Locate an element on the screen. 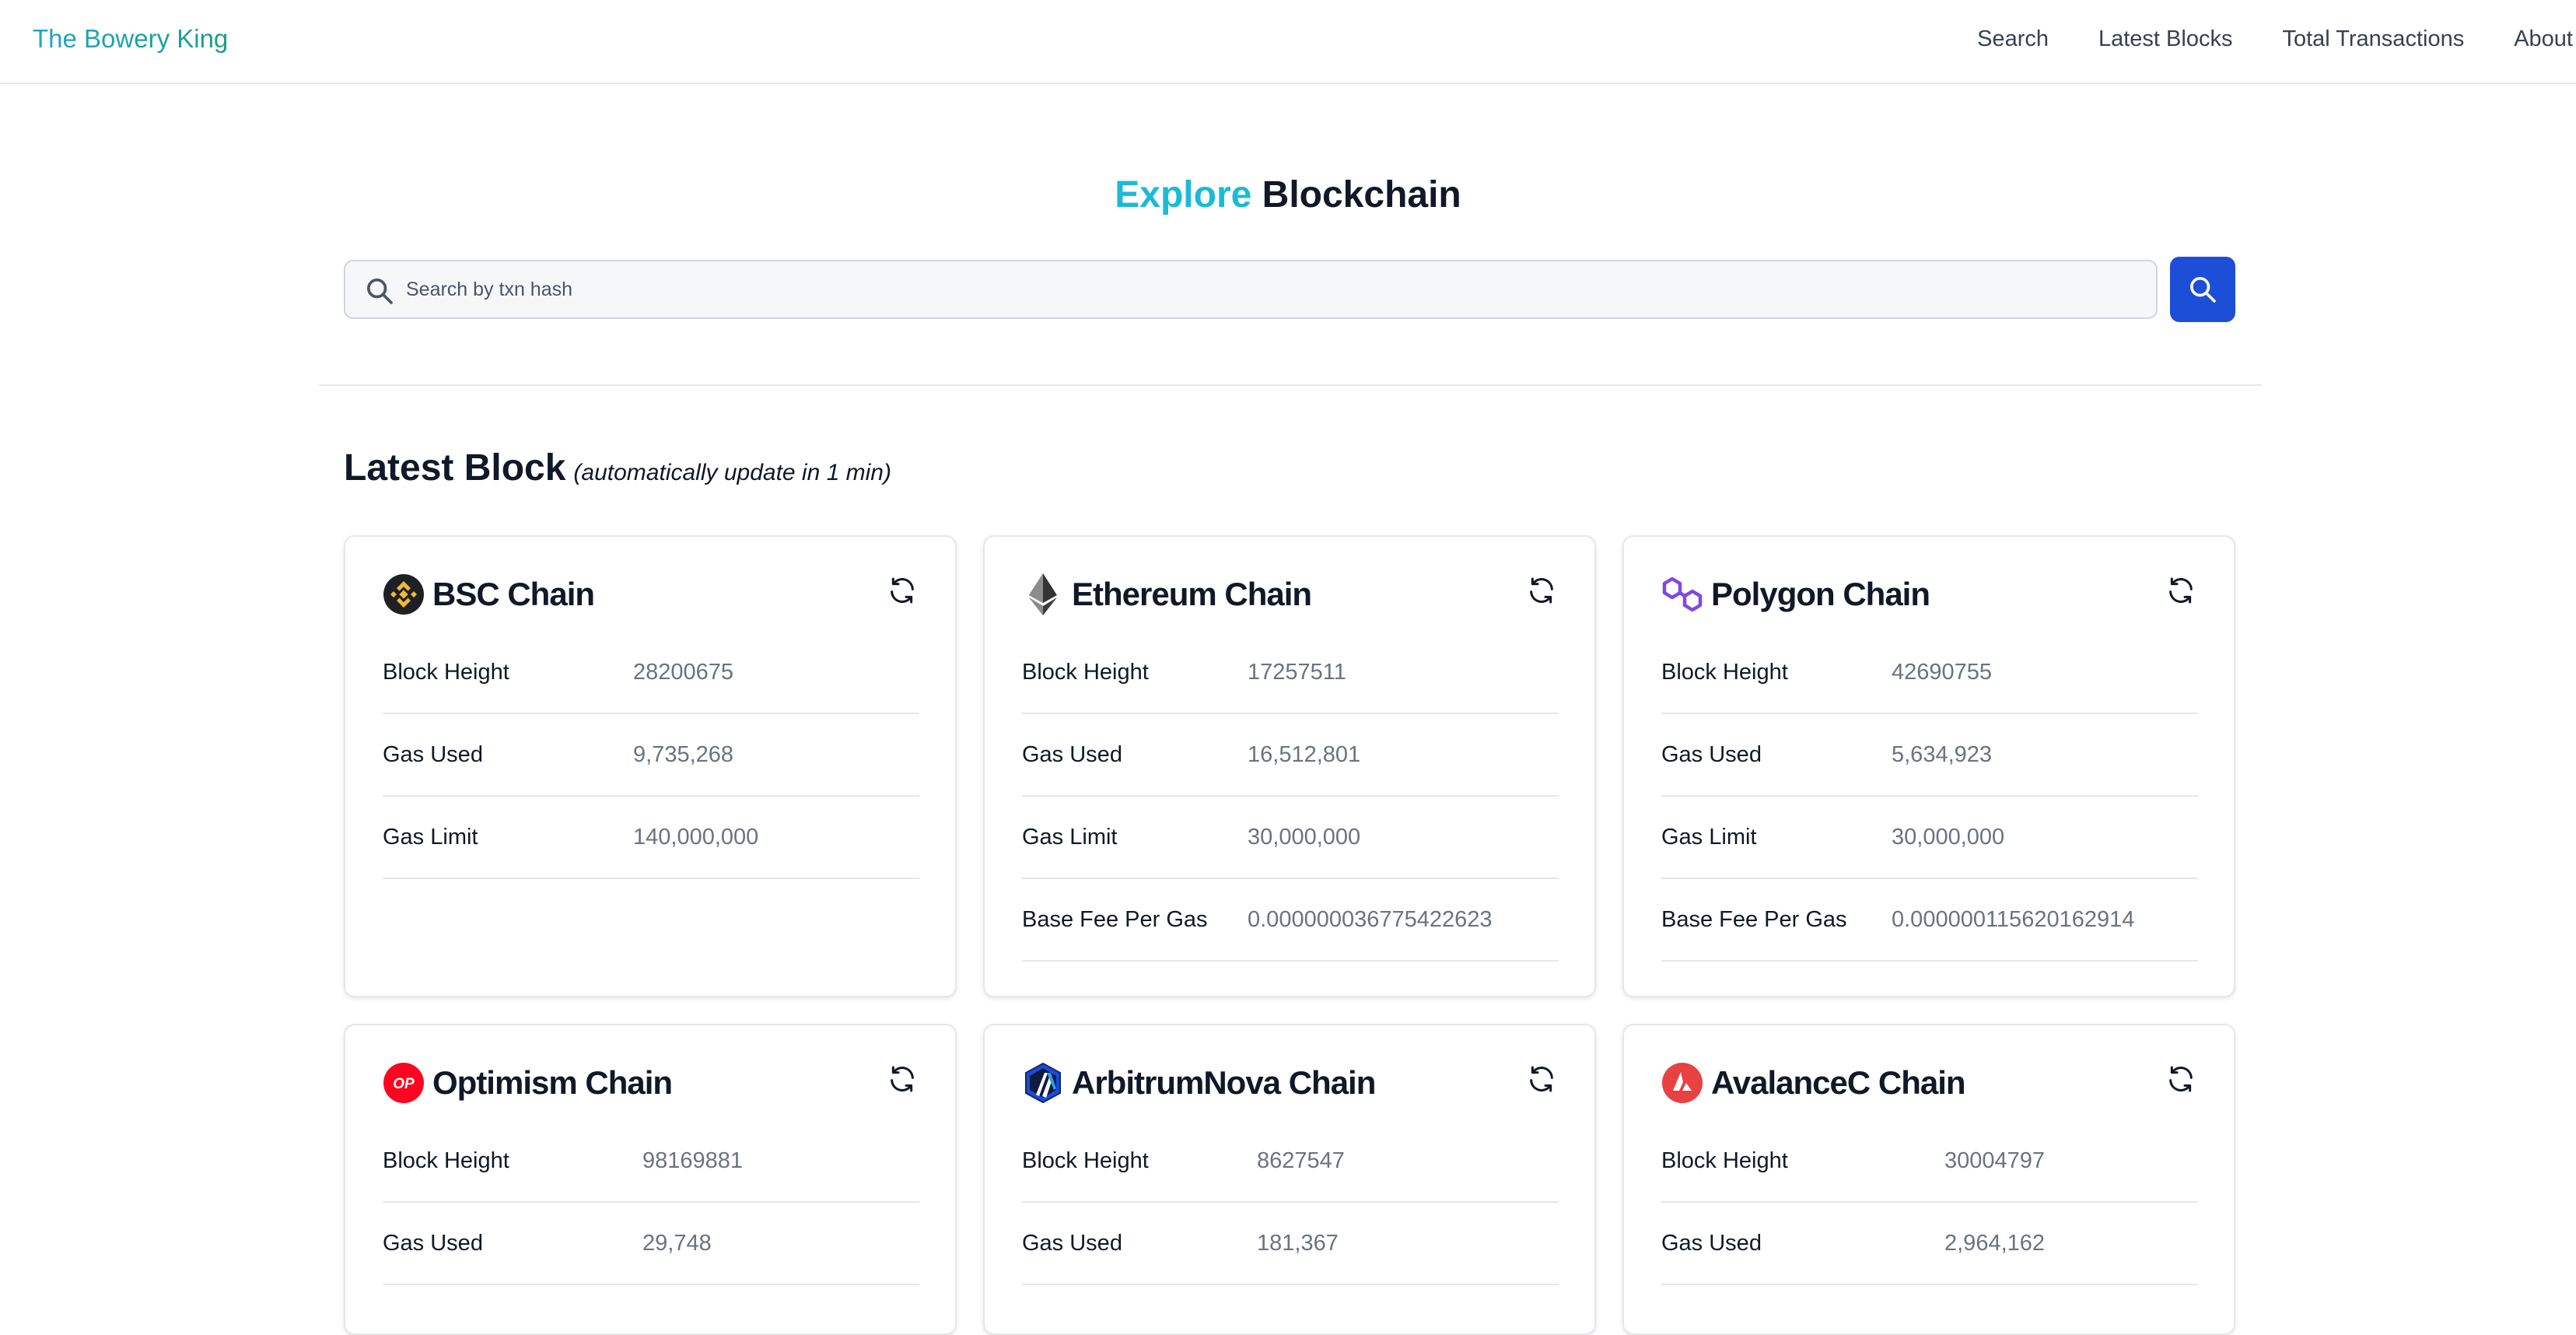 The image size is (2576, 1335). block-height-value: 98169881 is located at coordinates (693, 1160).